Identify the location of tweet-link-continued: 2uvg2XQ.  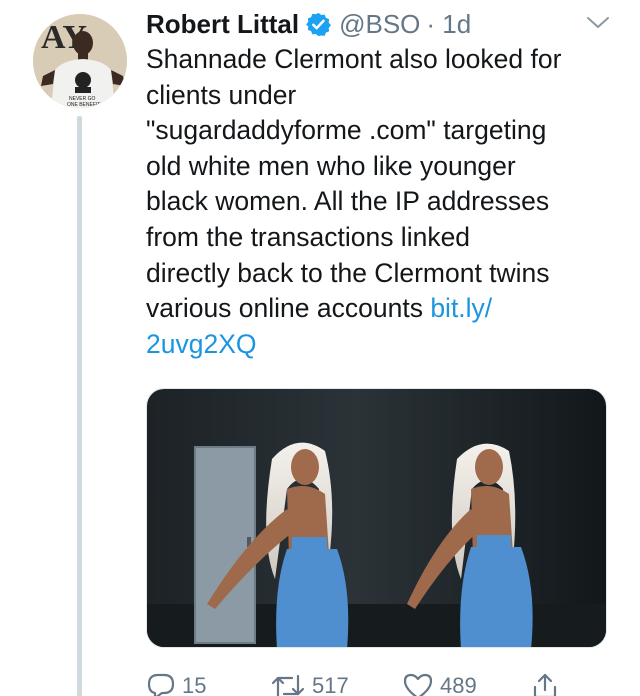
(201, 344).